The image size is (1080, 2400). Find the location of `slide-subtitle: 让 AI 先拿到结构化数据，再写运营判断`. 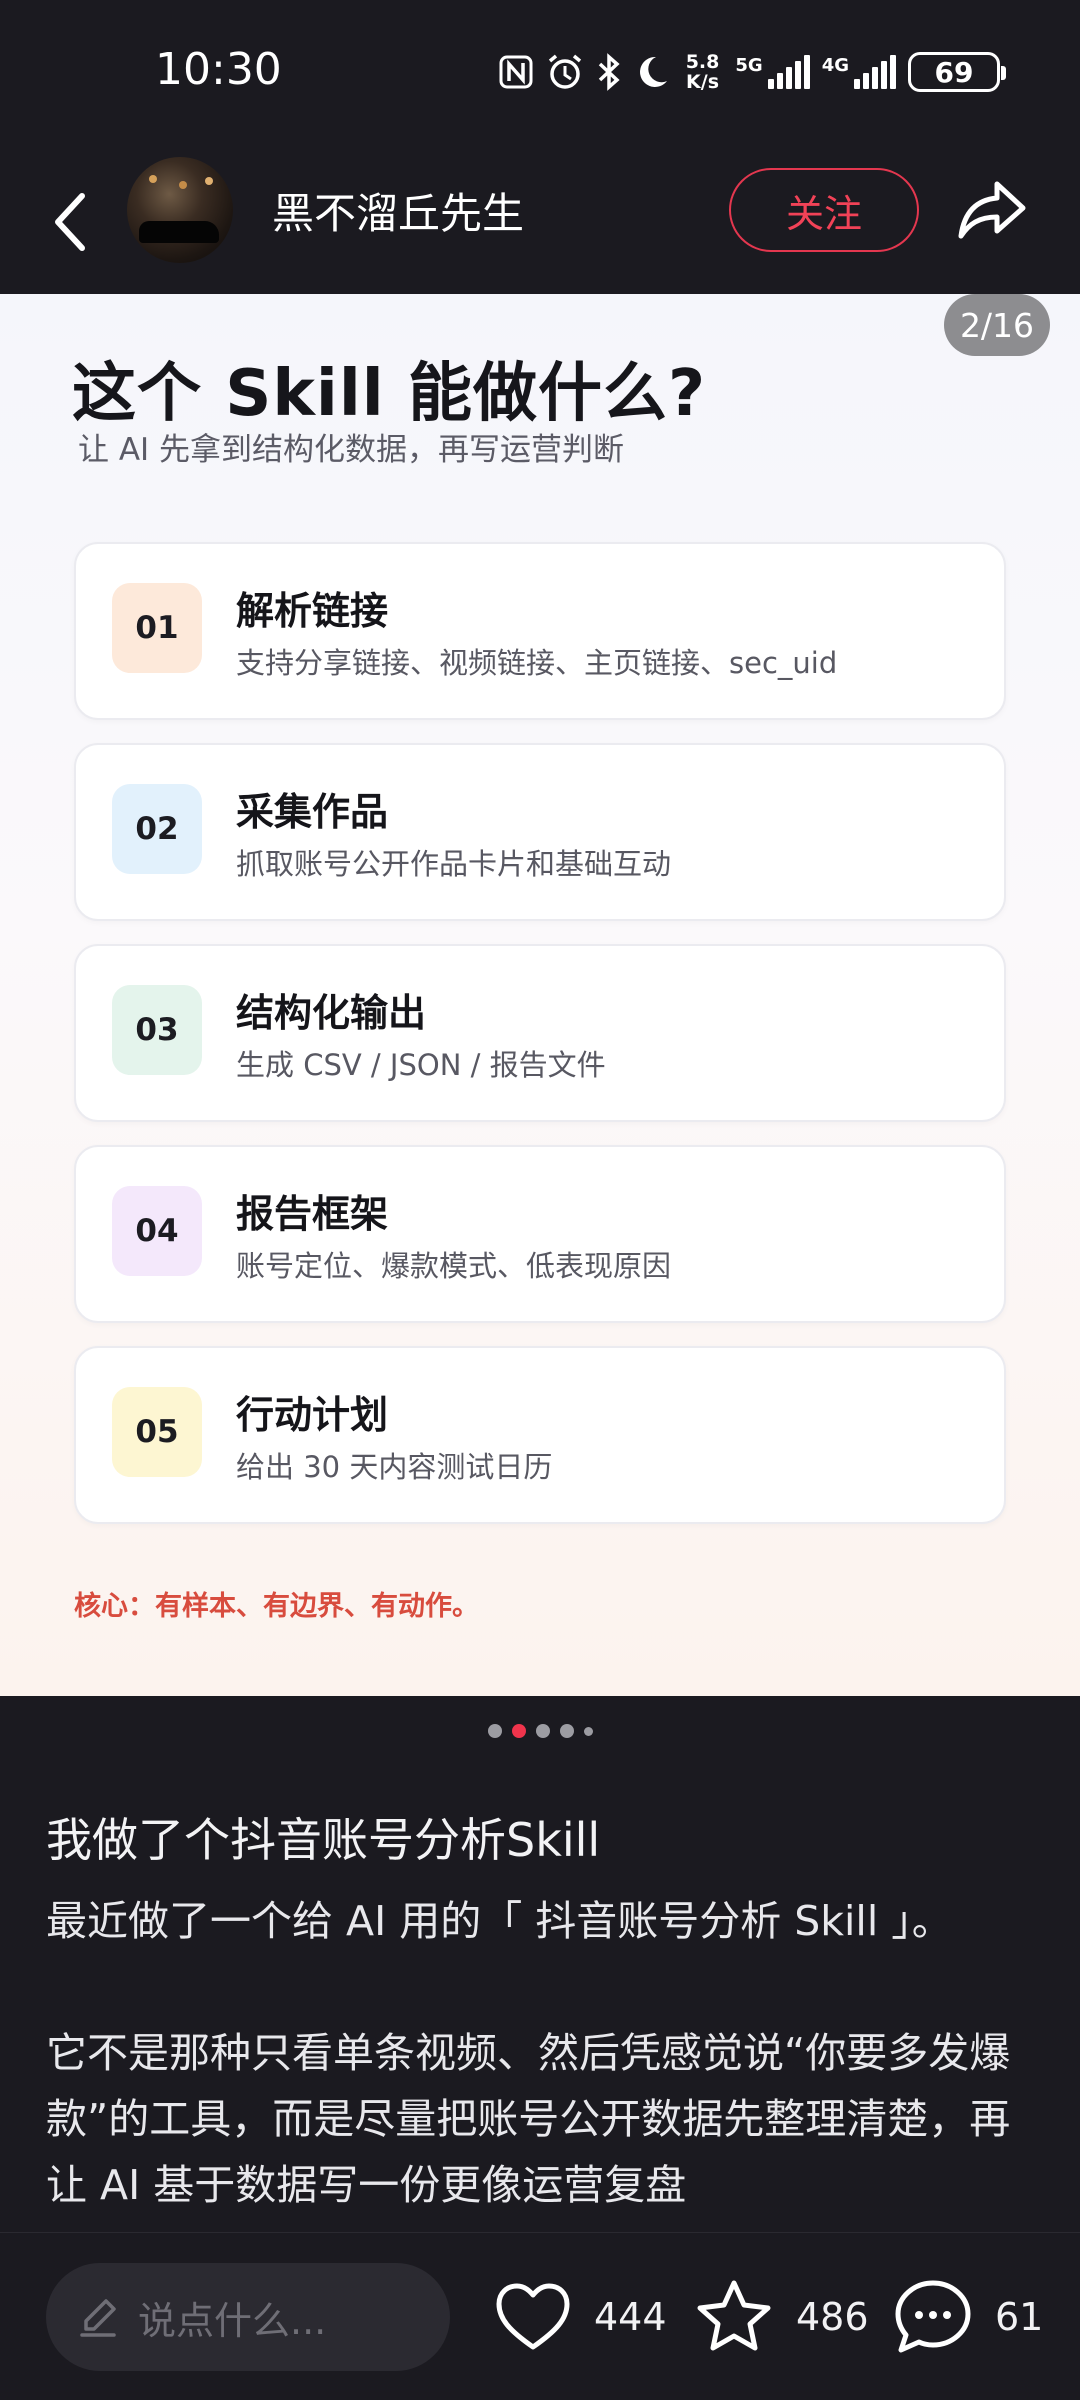

slide-subtitle: 让 AI 先拿到结构化数据，再写运营判断 is located at coordinates (351, 450).